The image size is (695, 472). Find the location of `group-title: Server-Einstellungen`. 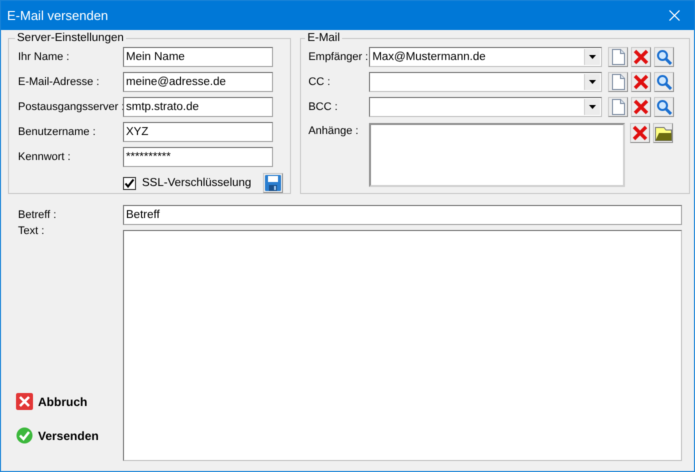

group-title: Server-Einstellungen is located at coordinates (70, 38).